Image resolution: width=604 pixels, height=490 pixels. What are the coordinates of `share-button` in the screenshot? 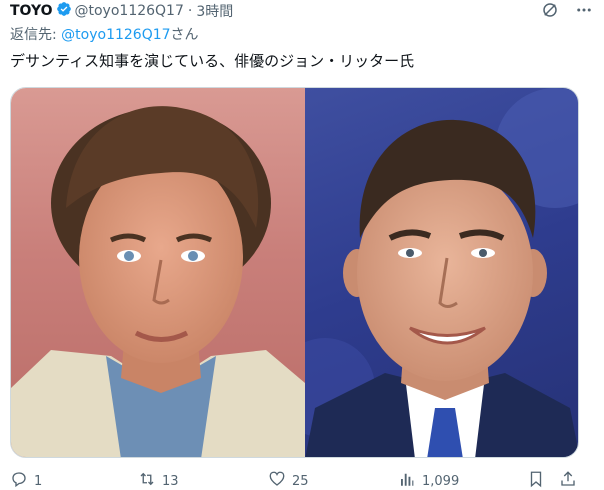 It's located at (568, 480).